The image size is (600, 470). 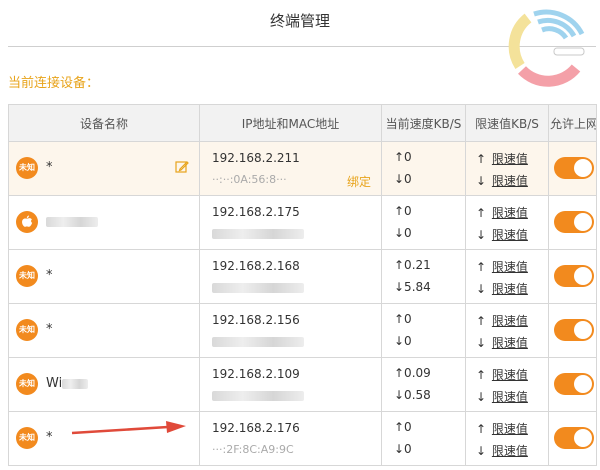 What do you see at coordinates (256, 374) in the screenshot?
I see `ip-address: 192.168.2.109` at bounding box center [256, 374].